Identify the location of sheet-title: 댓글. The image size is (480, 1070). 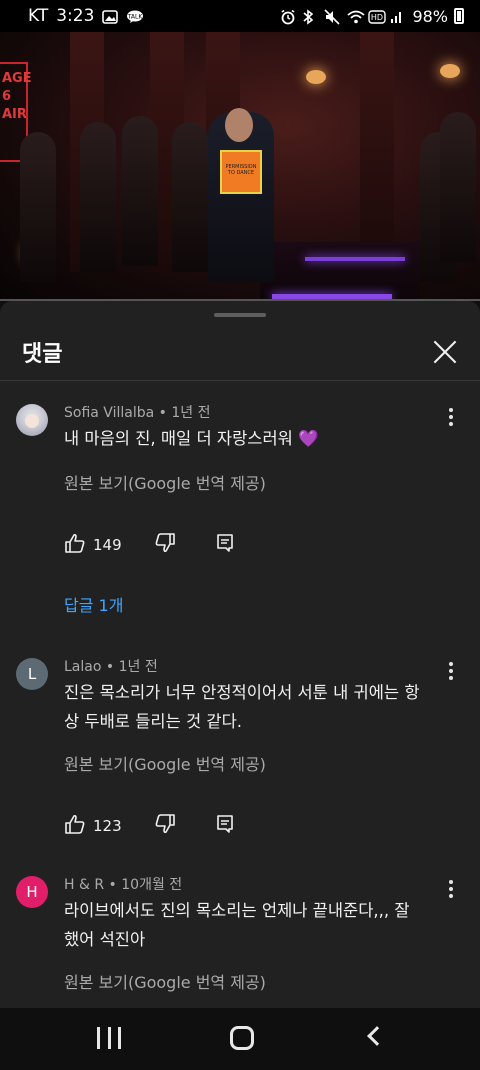
(42, 354).